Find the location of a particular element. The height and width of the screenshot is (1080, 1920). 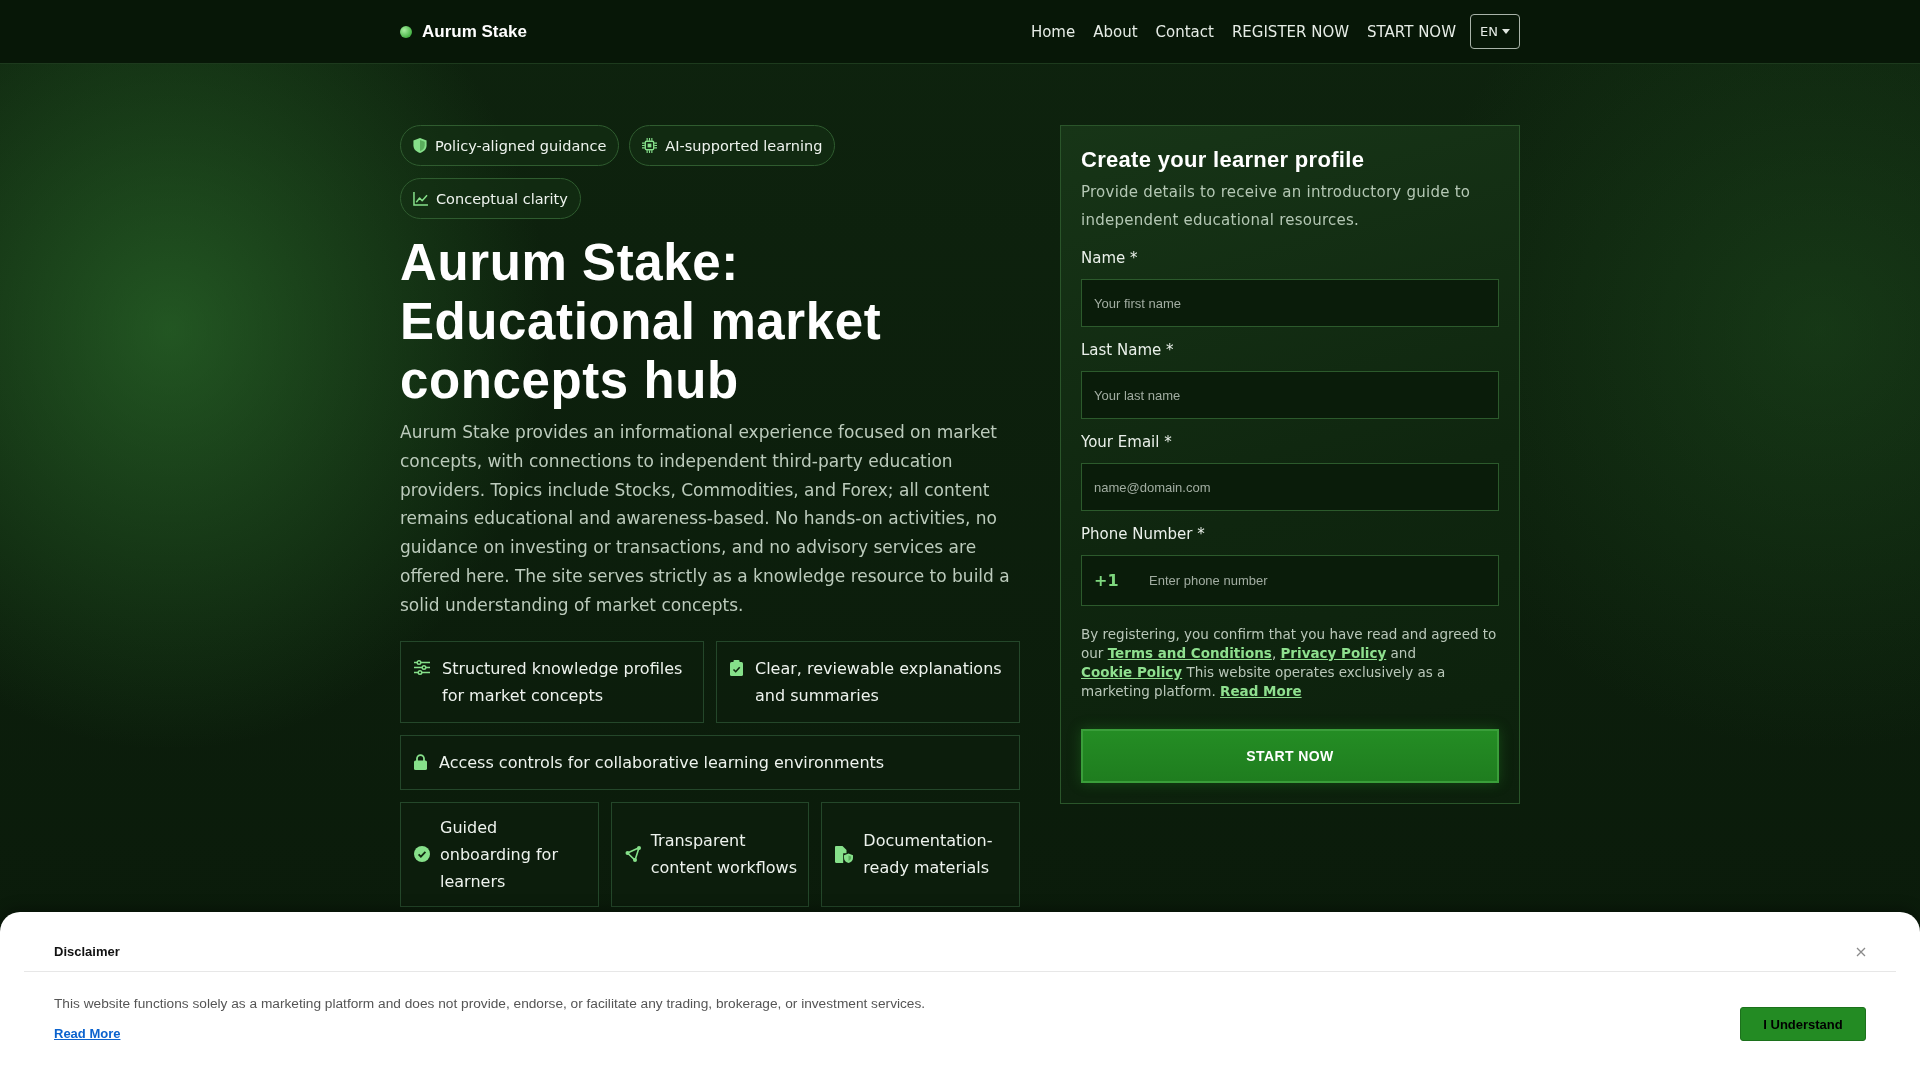

form-title: Create your learner profile is located at coordinates (1223, 160).